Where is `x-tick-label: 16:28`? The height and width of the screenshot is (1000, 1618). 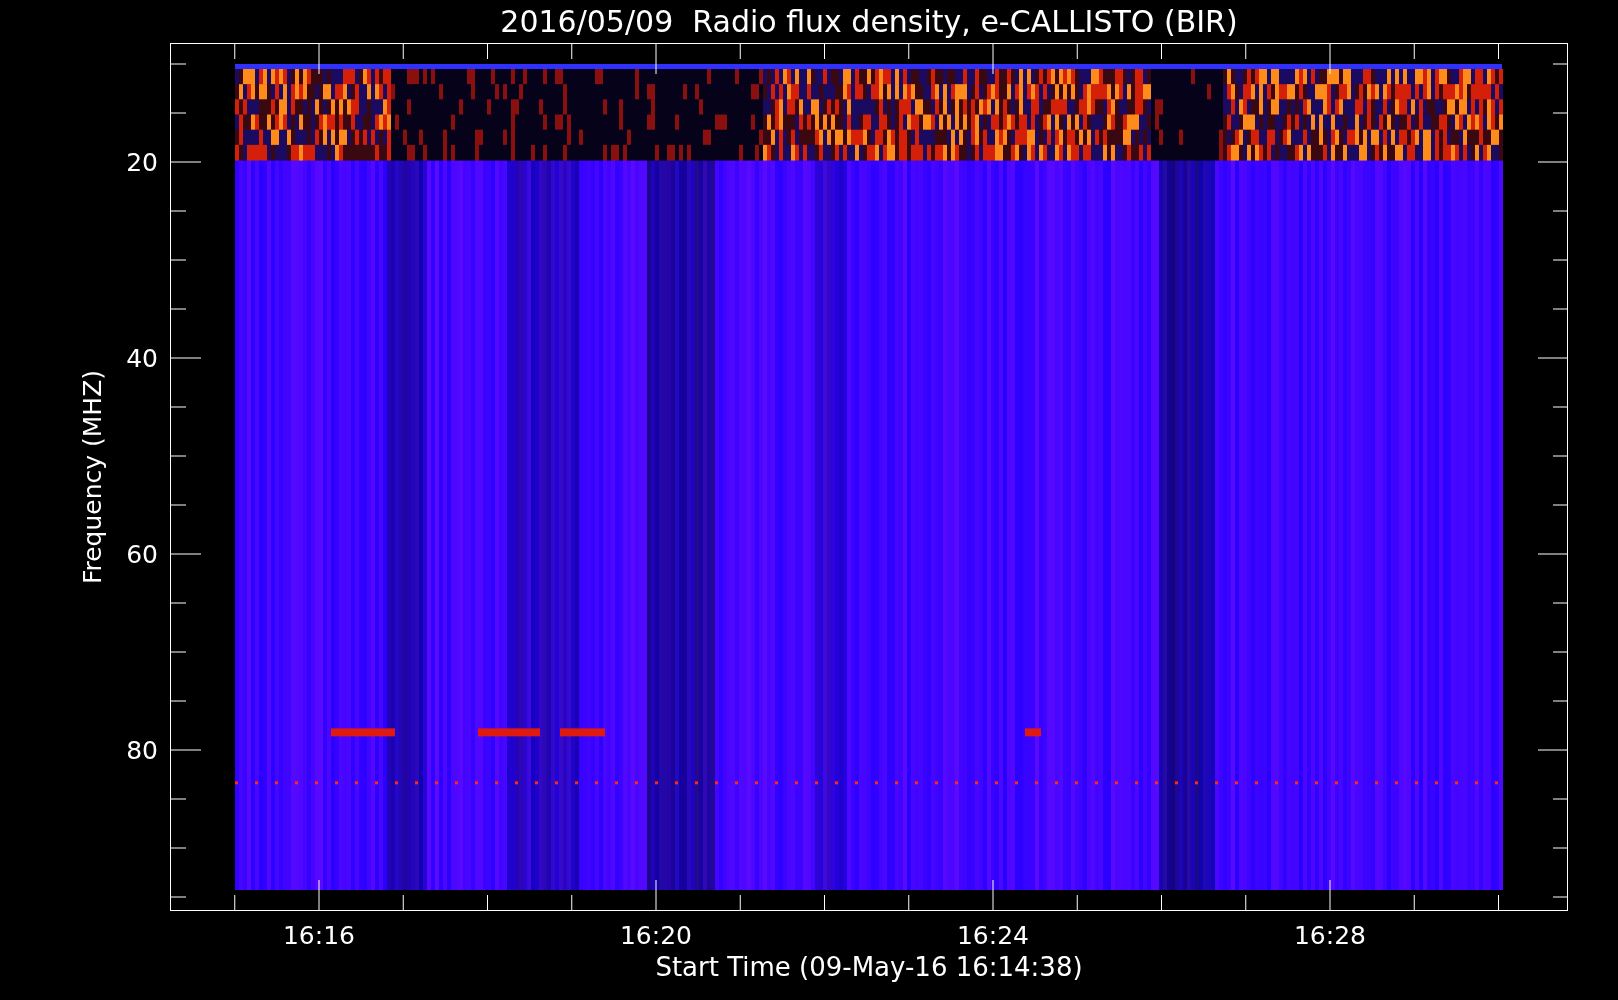 x-tick-label: 16:28 is located at coordinates (1330, 935).